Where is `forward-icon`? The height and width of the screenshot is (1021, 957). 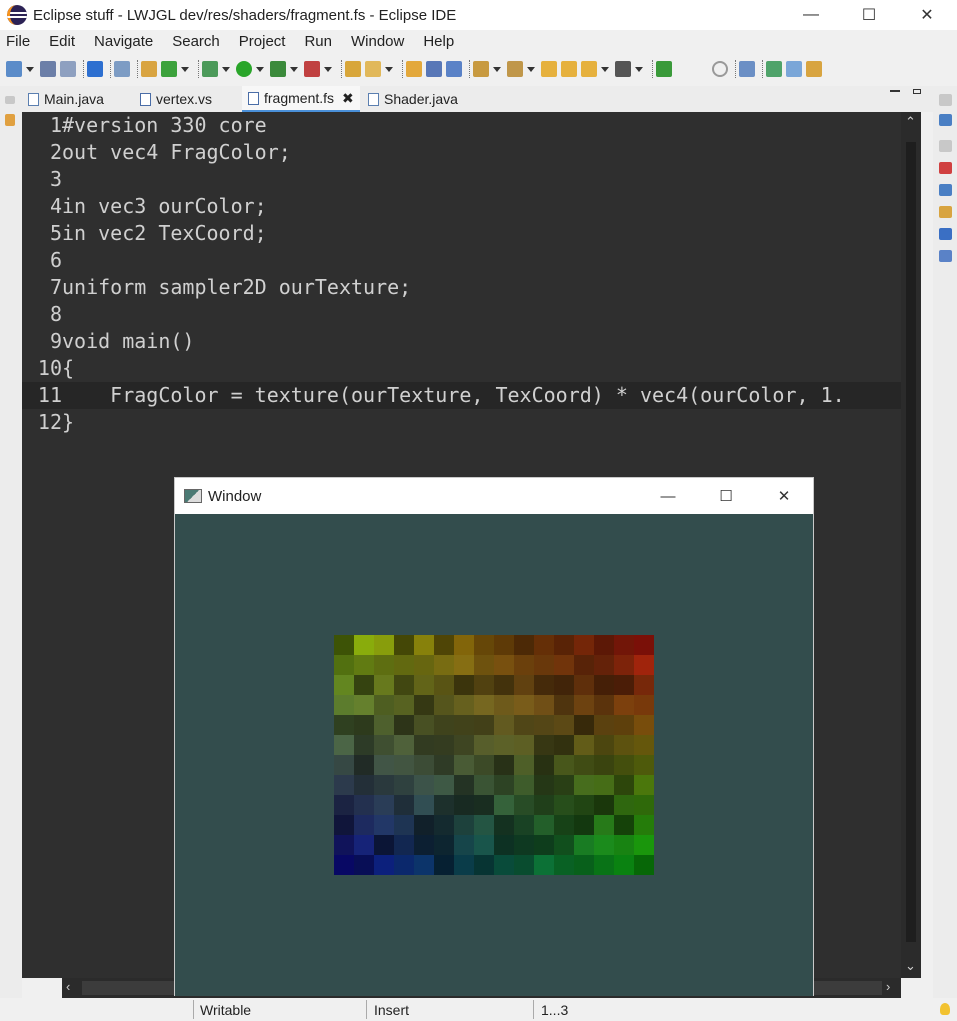 forward-icon is located at coordinates (623, 69).